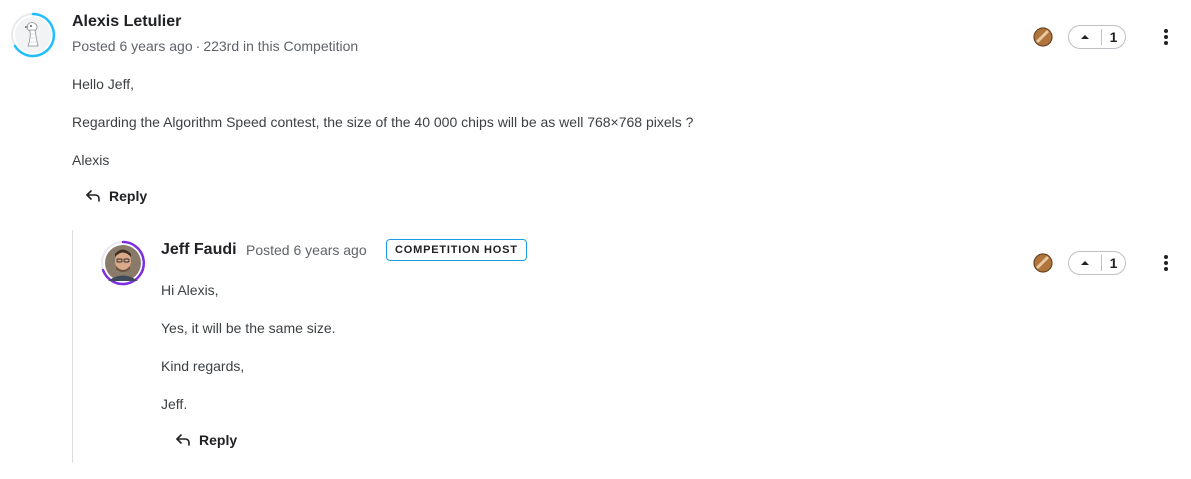  Describe the element at coordinates (72, 346) in the screenshot. I see `thread-line` at that location.